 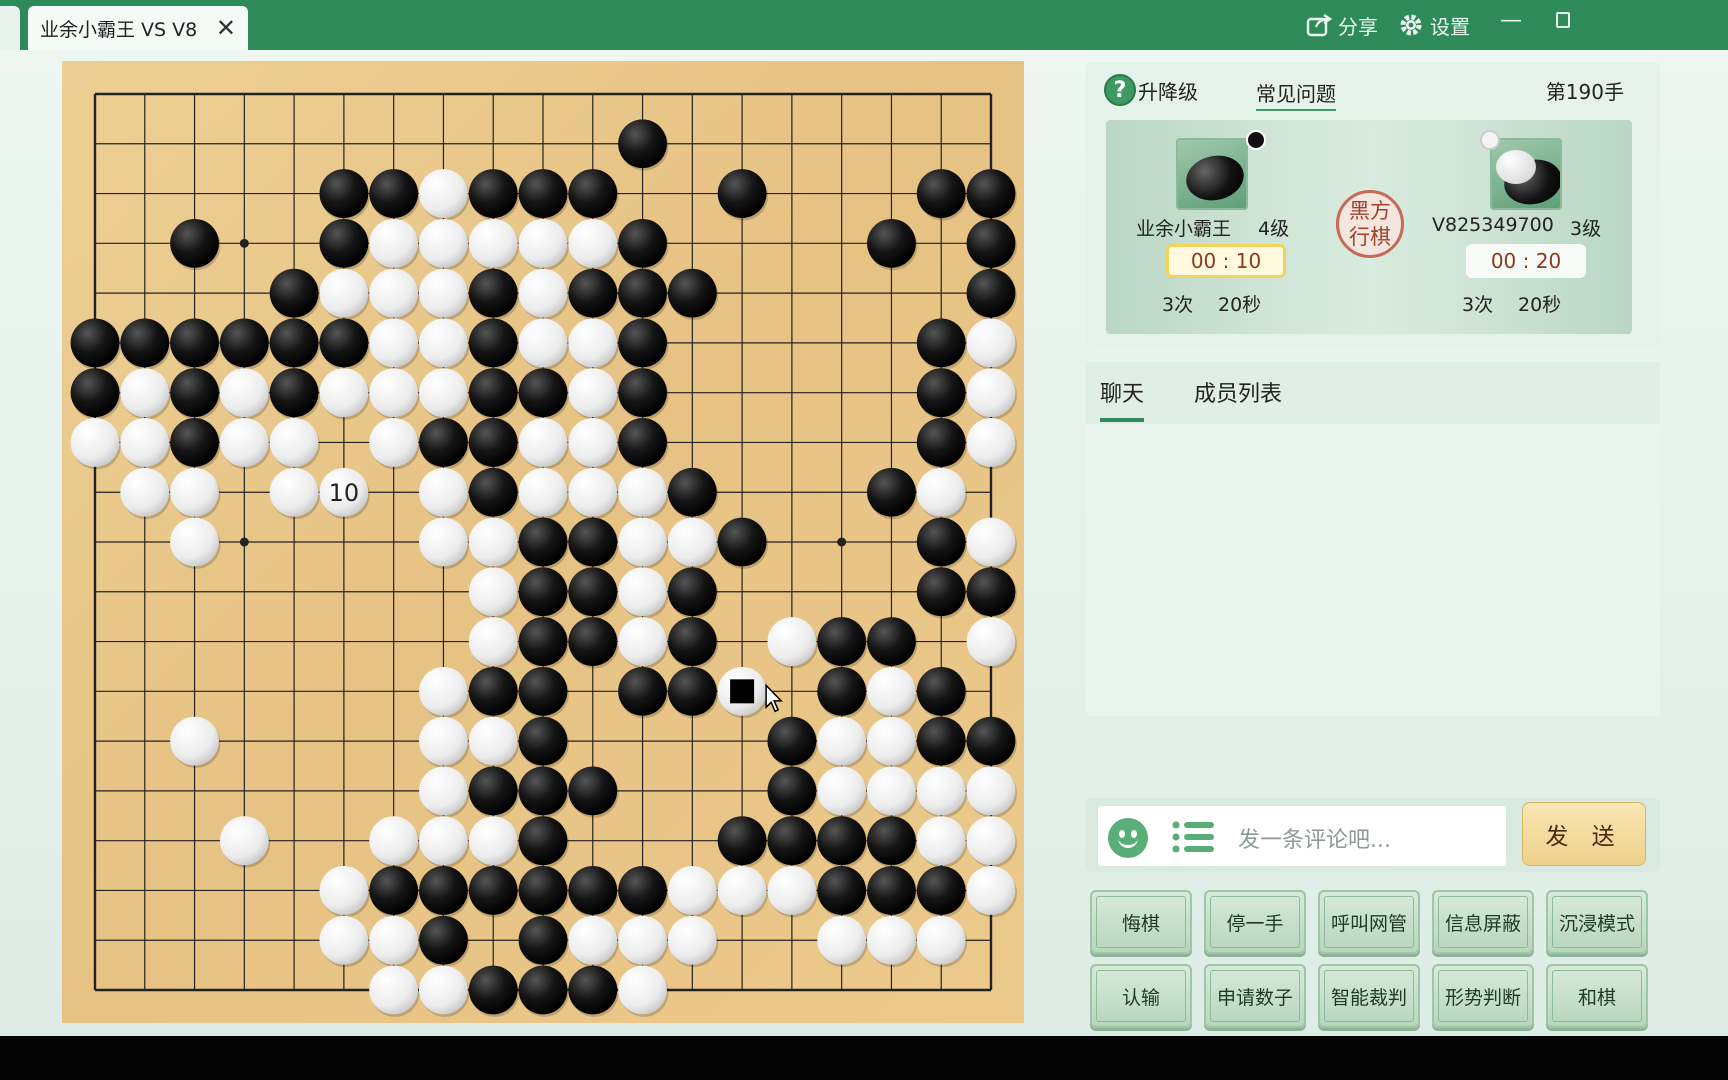 I want to click on upgrade-help: ? 升降级, so click(x=1151, y=90).